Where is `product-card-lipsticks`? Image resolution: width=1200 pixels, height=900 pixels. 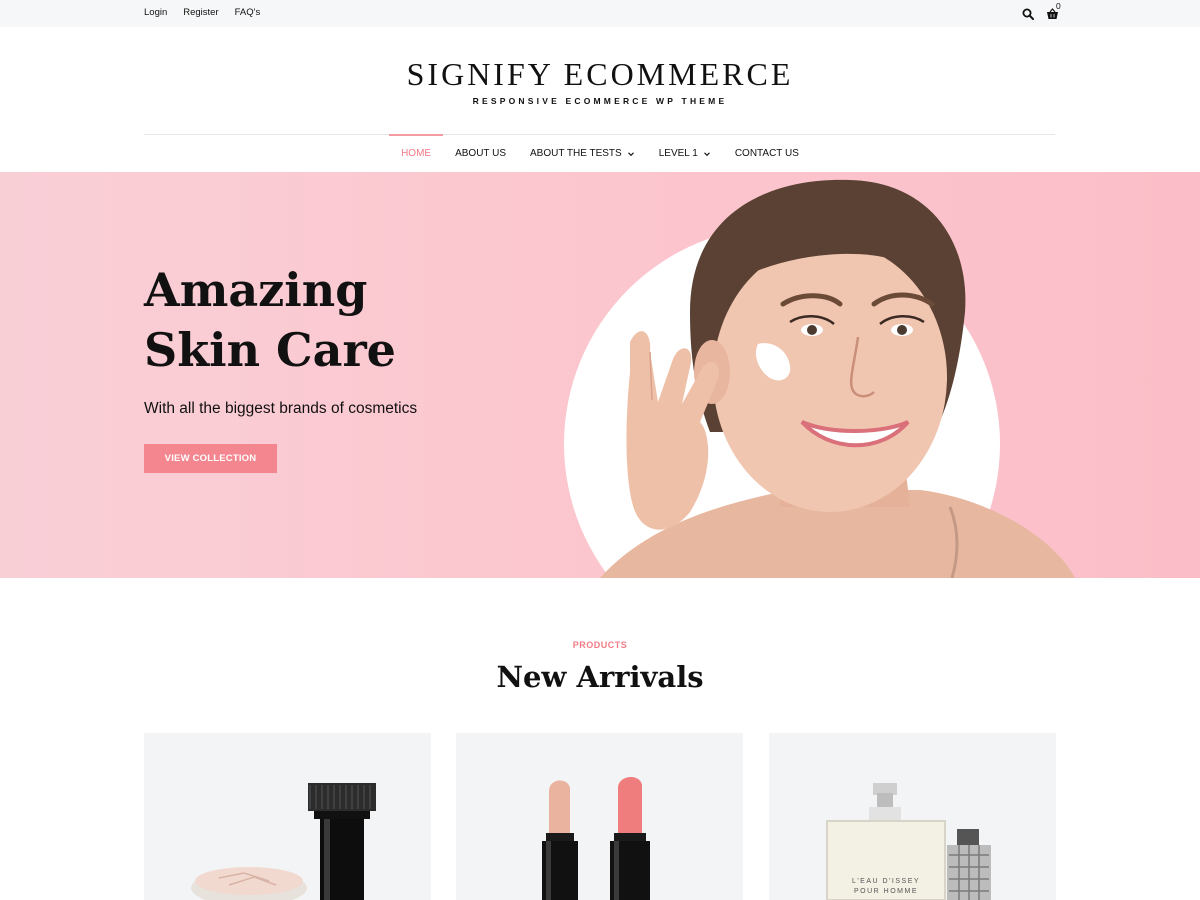 product-card-lipsticks is located at coordinates (599, 816).